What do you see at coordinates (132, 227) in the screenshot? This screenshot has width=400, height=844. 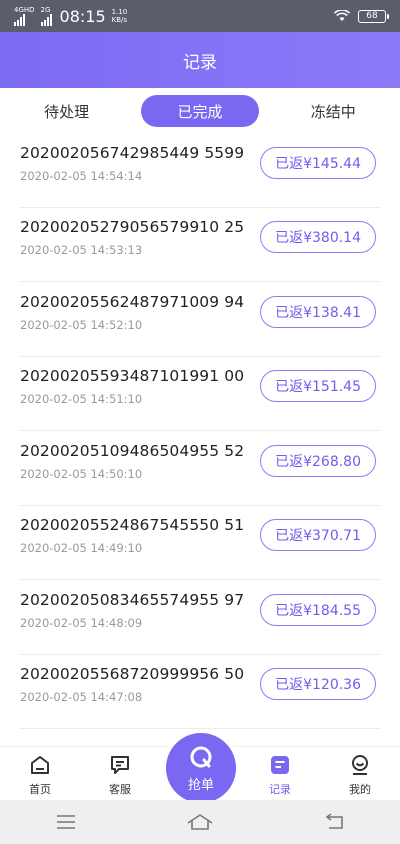 I see `order-number: 20200205279056579910 25` at bounding box center [132, 227].